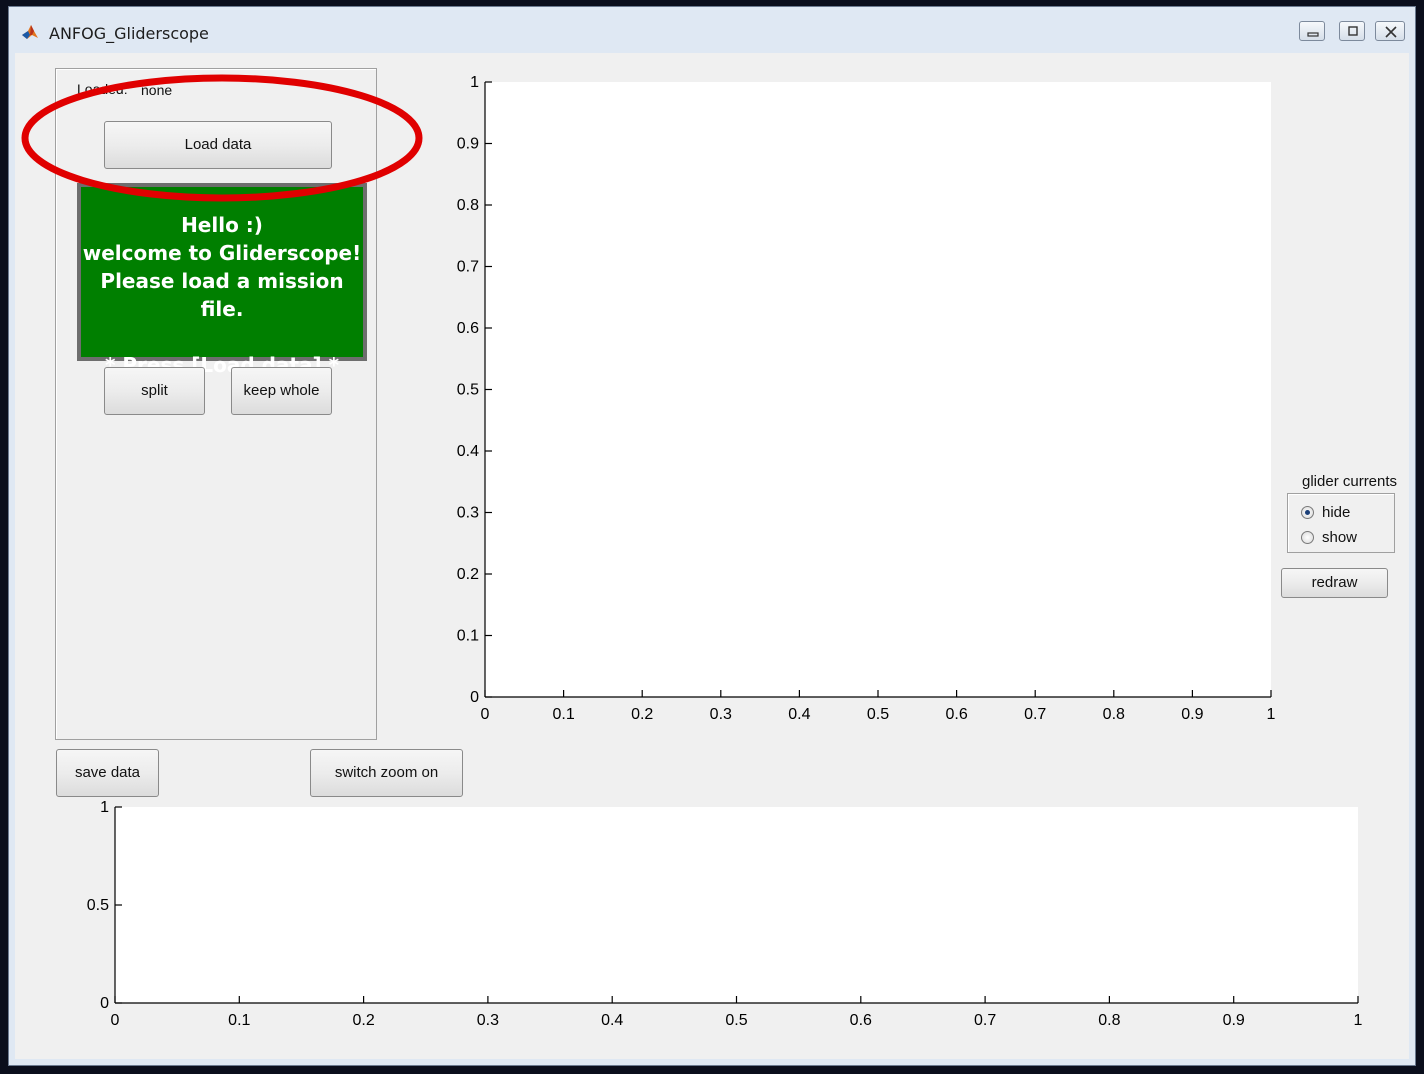 This screenshot has height=1074, width=1424. Describe the element at coordinates (612, 1020) in the screenshot. I see `bottom-axes-x-tick-label: 0.4` at that location.